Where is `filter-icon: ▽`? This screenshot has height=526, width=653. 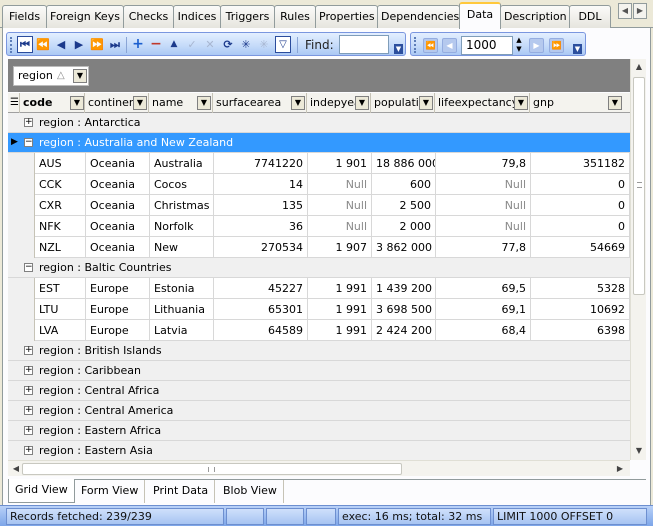 filter-icon: ▽ is located at coordinates (283, 44).